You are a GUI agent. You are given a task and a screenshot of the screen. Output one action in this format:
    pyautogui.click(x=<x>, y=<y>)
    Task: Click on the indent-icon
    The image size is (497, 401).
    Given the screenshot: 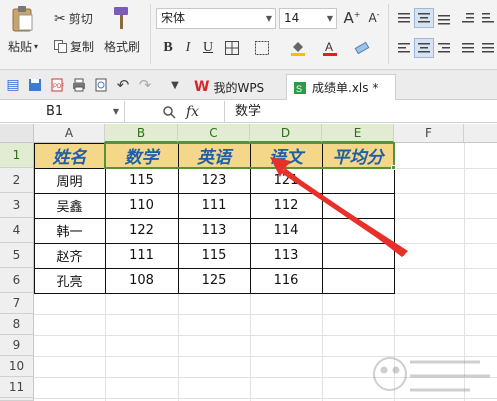 What is the action you would take?
    pyautogui.click(x=468, y=18)
    